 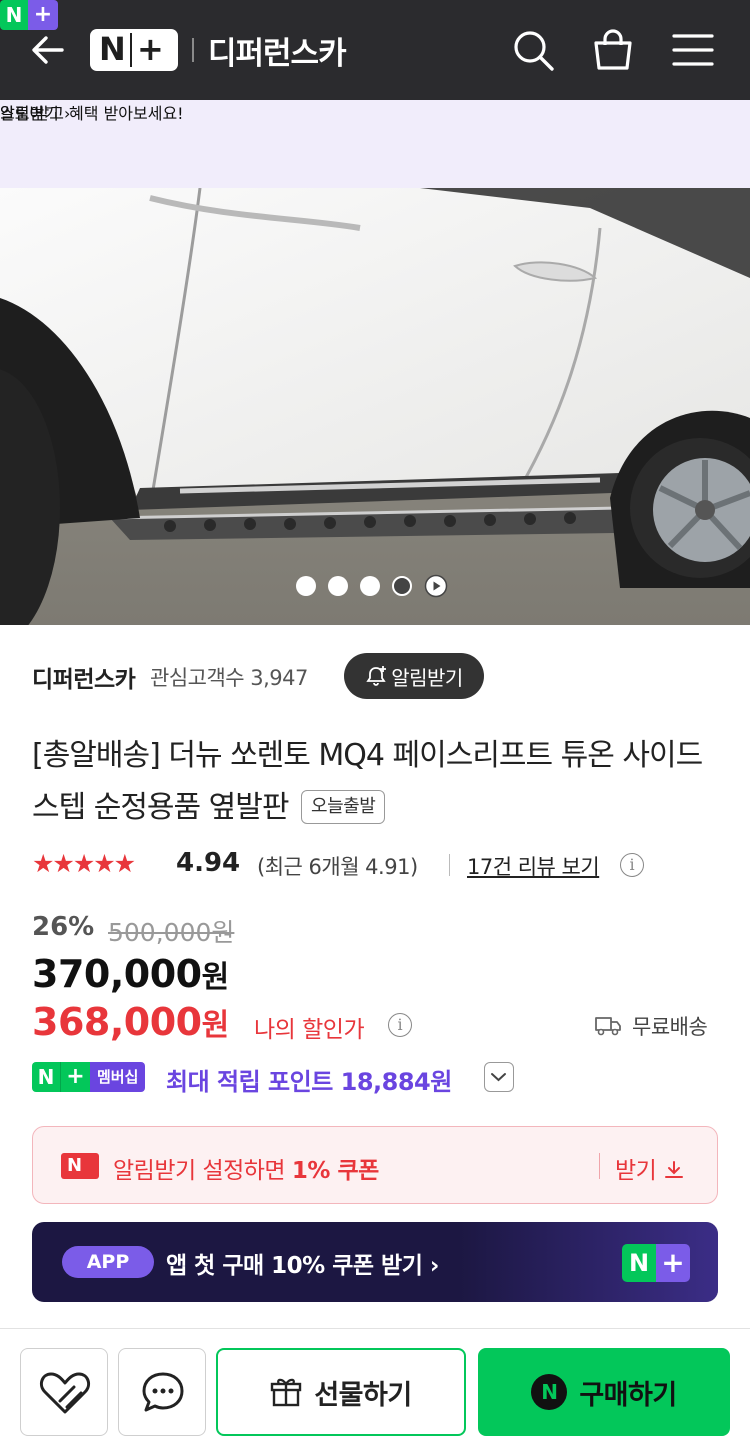 I want to click on my-discount-label: 나의 할인가, so click(x=309, y=1030).